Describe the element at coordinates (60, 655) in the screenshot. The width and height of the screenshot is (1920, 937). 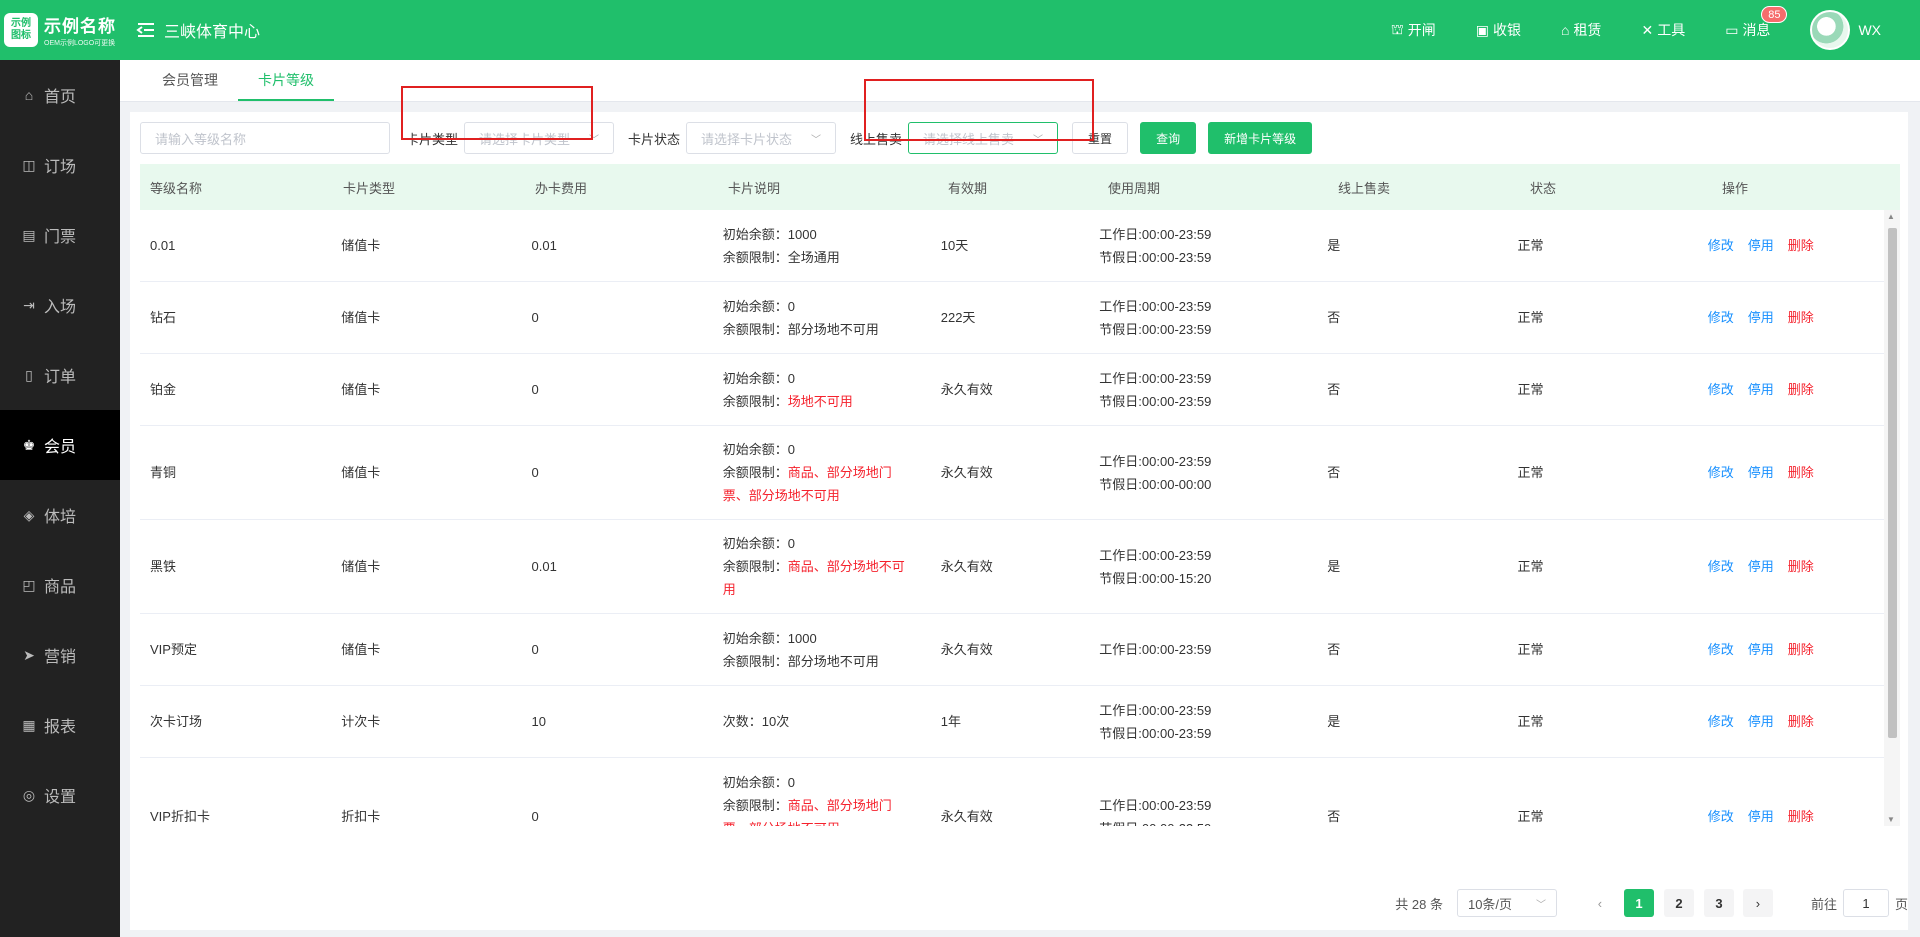
I see `sidebar-item-marketing: ➤ 营销` at that location.